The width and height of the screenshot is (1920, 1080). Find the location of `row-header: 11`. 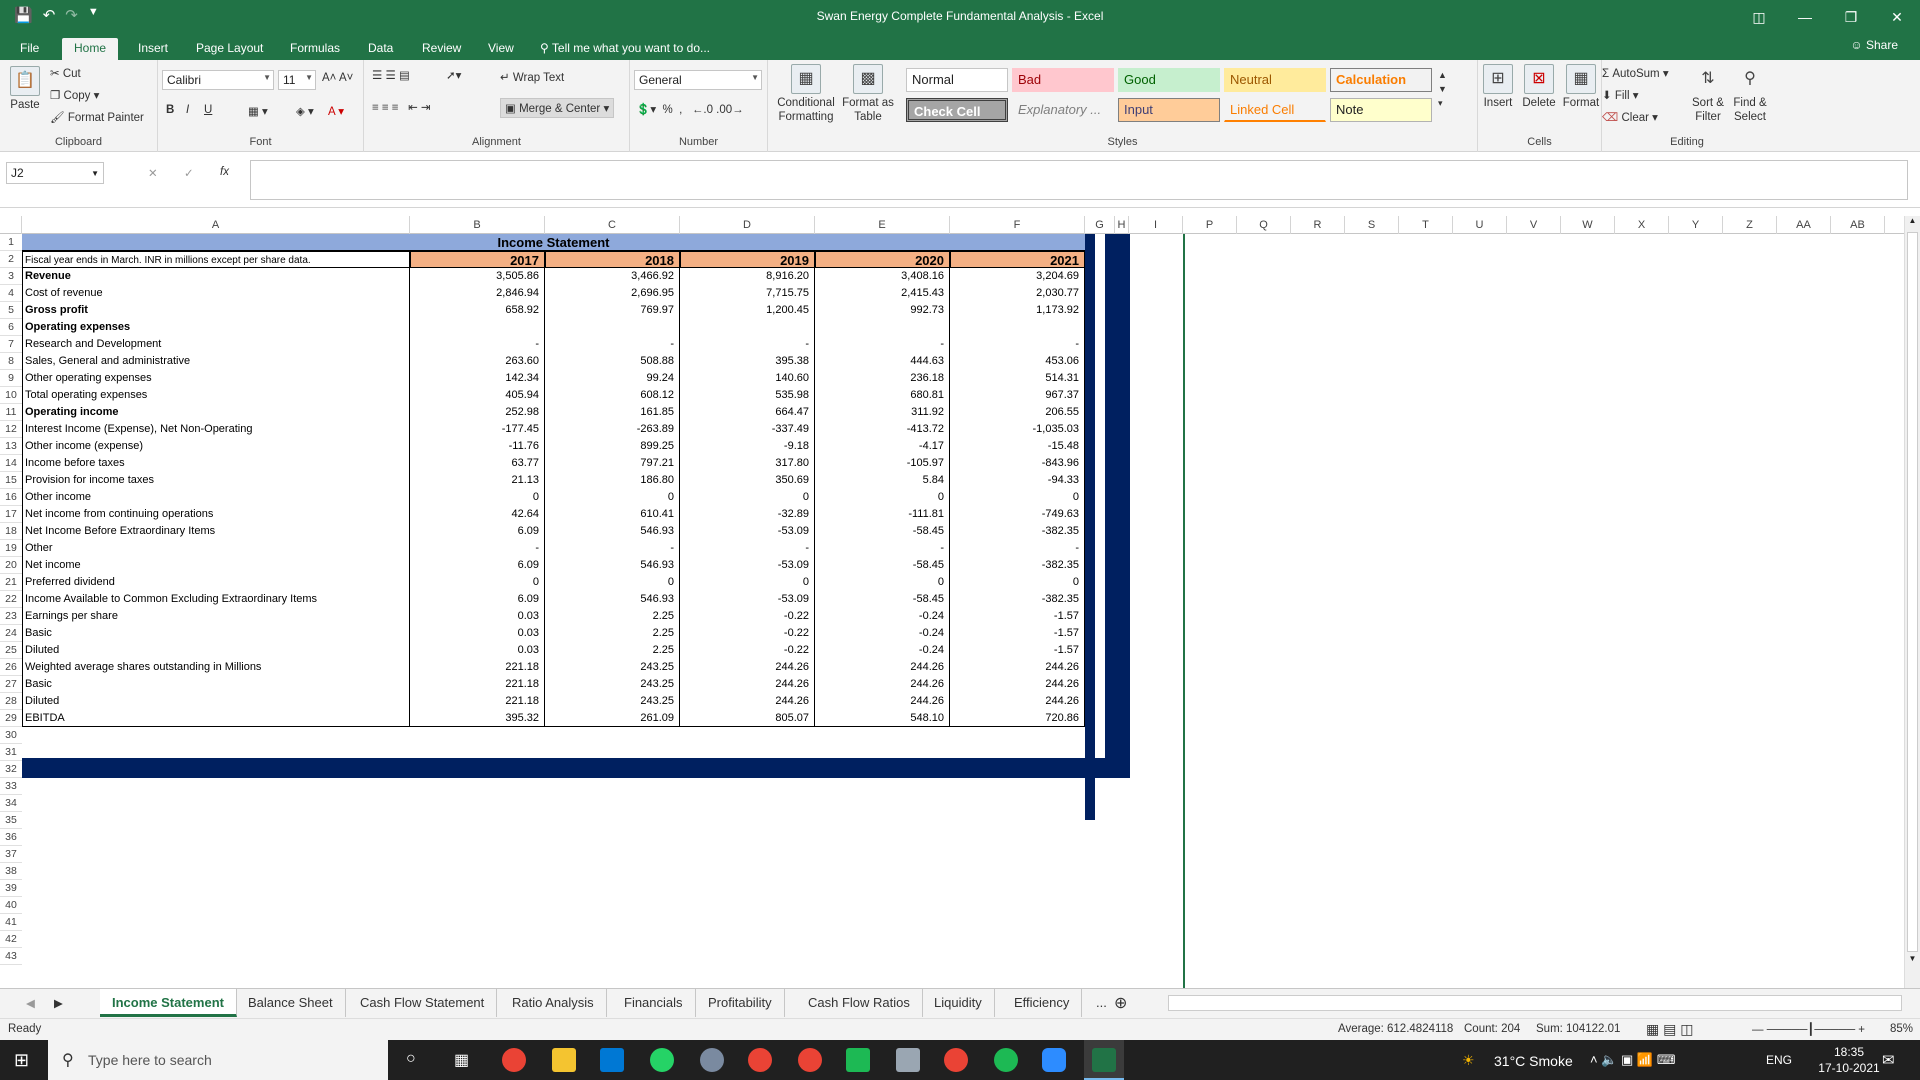

row-header: 11 is located at coordinates (11, 412).